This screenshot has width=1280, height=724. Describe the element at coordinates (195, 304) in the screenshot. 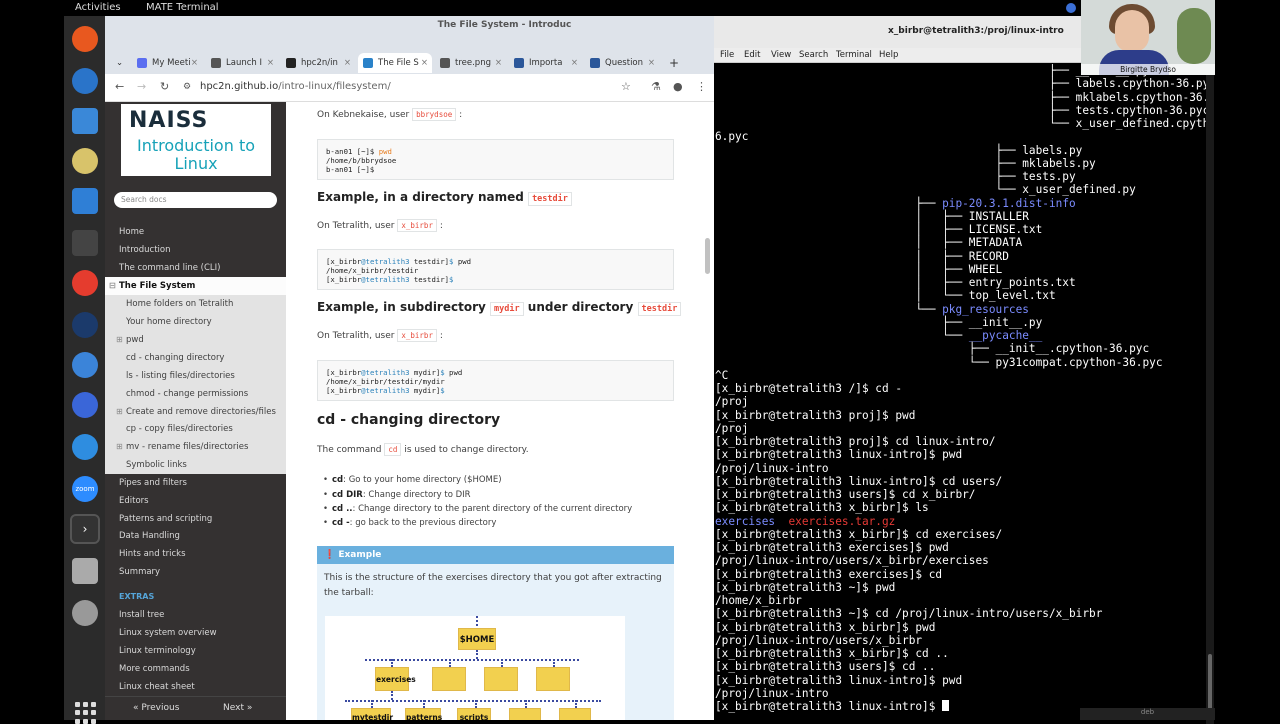

I see `sidebar-item: Home folders on Tetralith` at that location.